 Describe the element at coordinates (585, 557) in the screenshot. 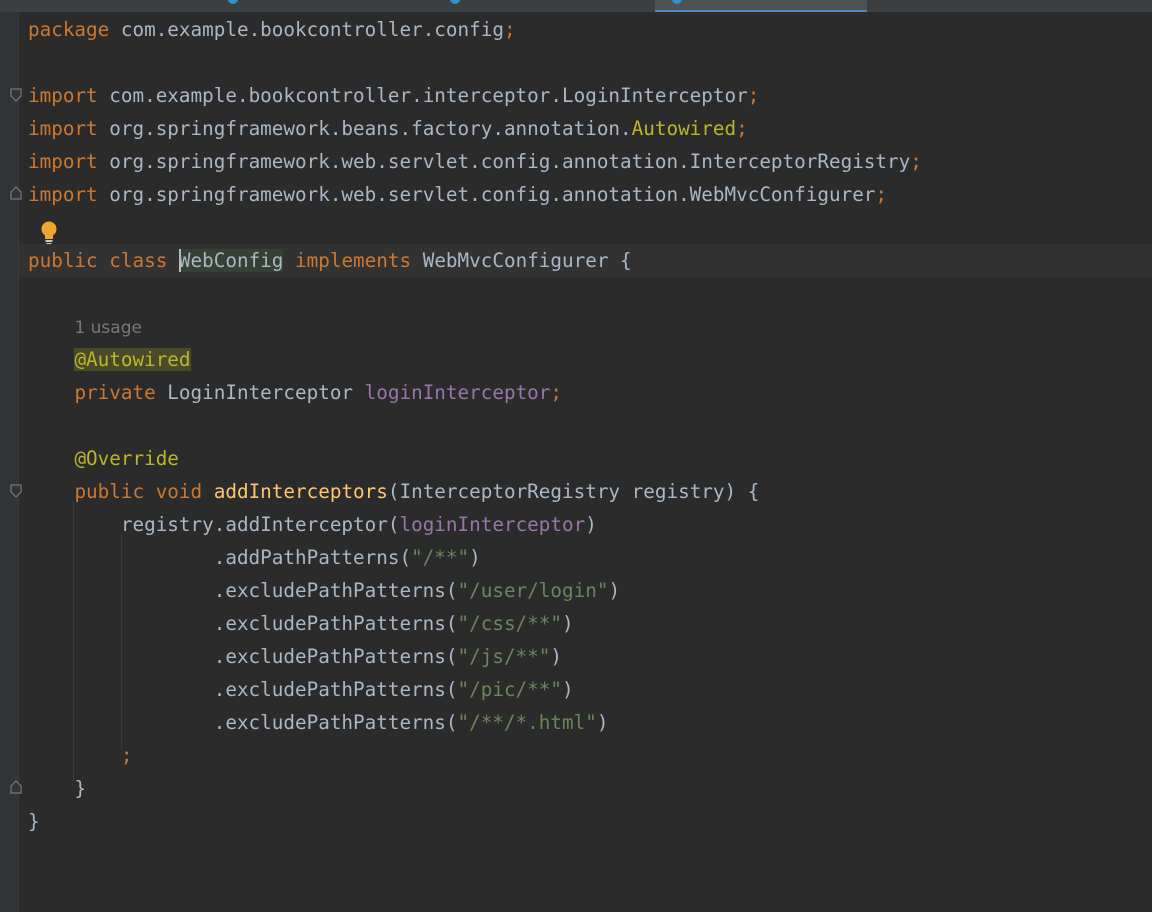

I see `code-line-16: .addPathPatterns("/**")` at that location.